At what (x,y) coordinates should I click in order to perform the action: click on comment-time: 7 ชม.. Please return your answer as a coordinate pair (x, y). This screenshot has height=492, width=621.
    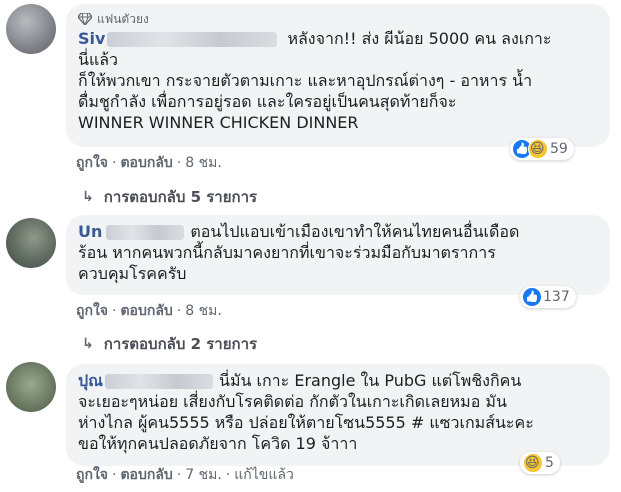
    Looking at the image, I should click on (203, 475).